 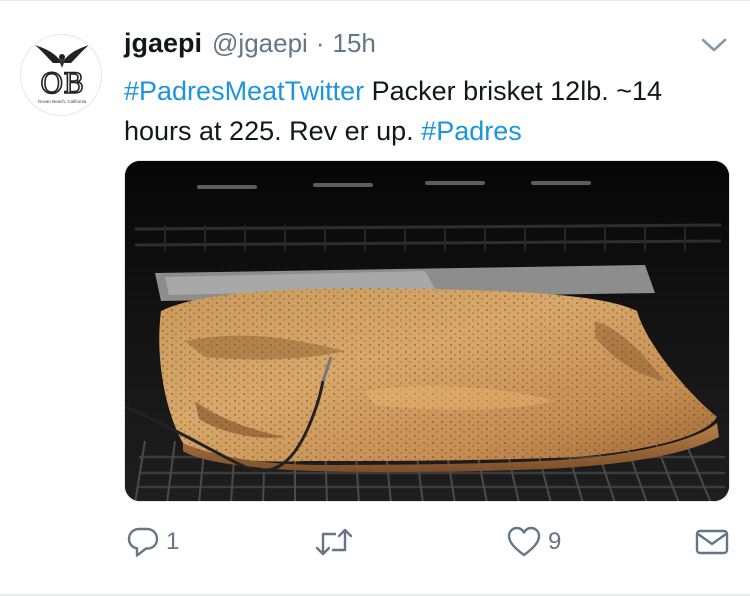 I want to click on avatar: OB Ocean Beach, California, so click(x=61, y=75).